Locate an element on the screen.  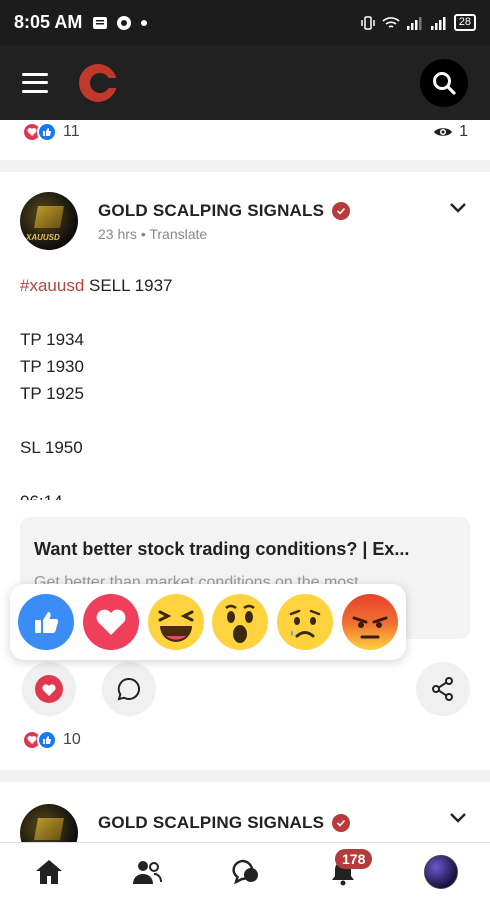
sad-face-icon is located at coordinates (305, 623).